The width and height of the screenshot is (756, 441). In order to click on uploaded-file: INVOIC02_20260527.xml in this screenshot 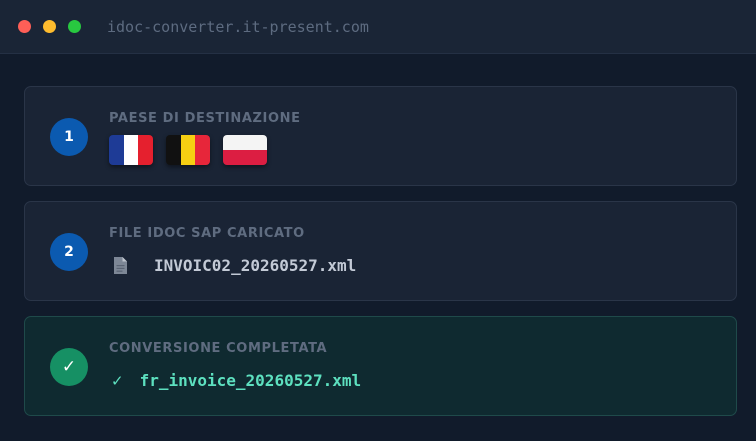, I will do `click(235, 265)`.